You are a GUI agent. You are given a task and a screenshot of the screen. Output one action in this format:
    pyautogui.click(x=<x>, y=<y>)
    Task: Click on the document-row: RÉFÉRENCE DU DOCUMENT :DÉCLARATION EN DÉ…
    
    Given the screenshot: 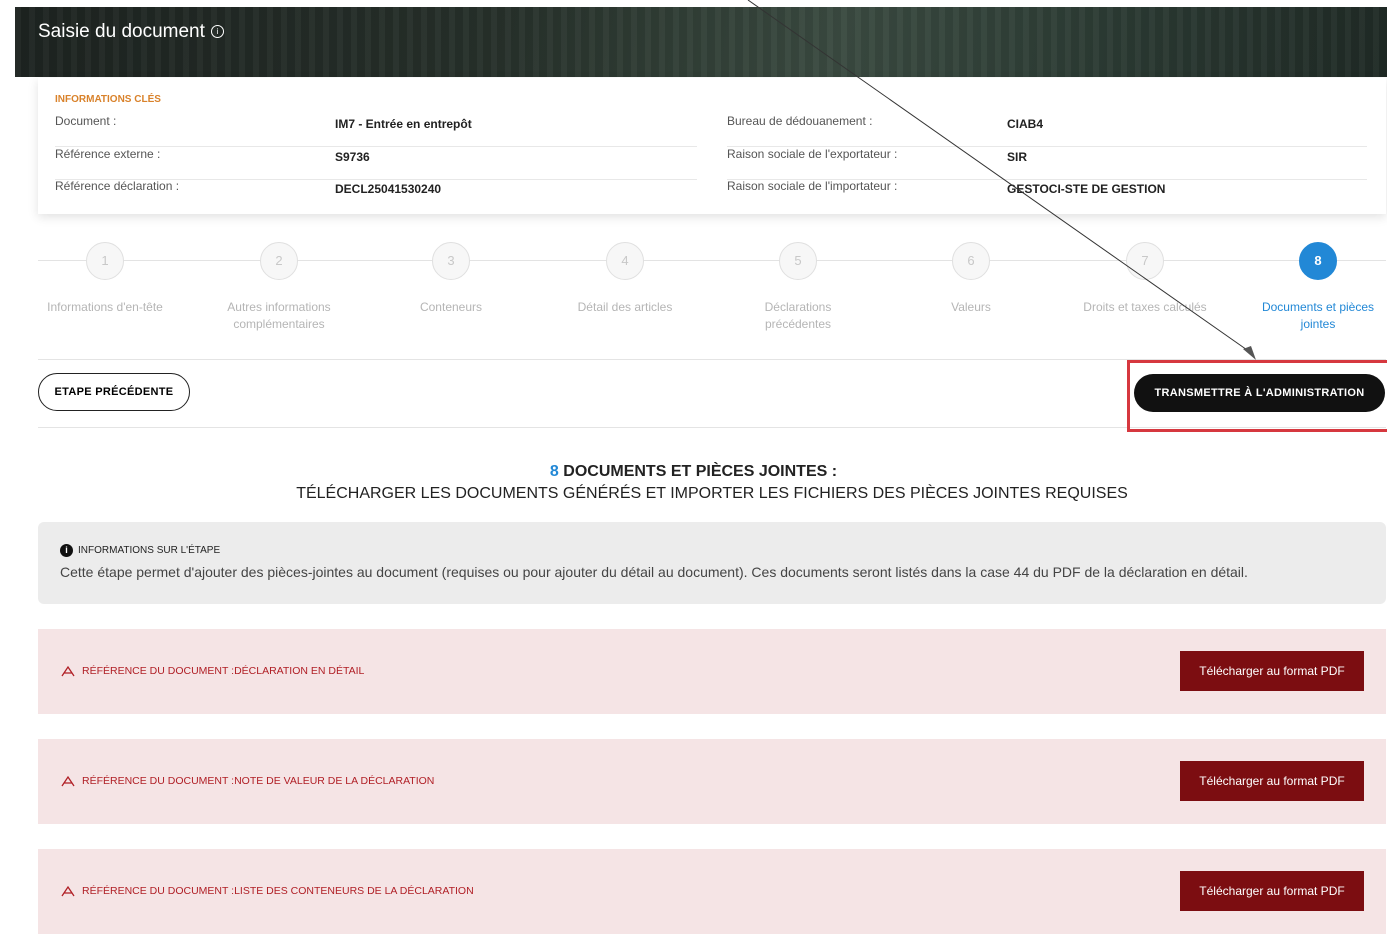 What is the action you would take?
    pyautogui.click(x=712, y=671)
    